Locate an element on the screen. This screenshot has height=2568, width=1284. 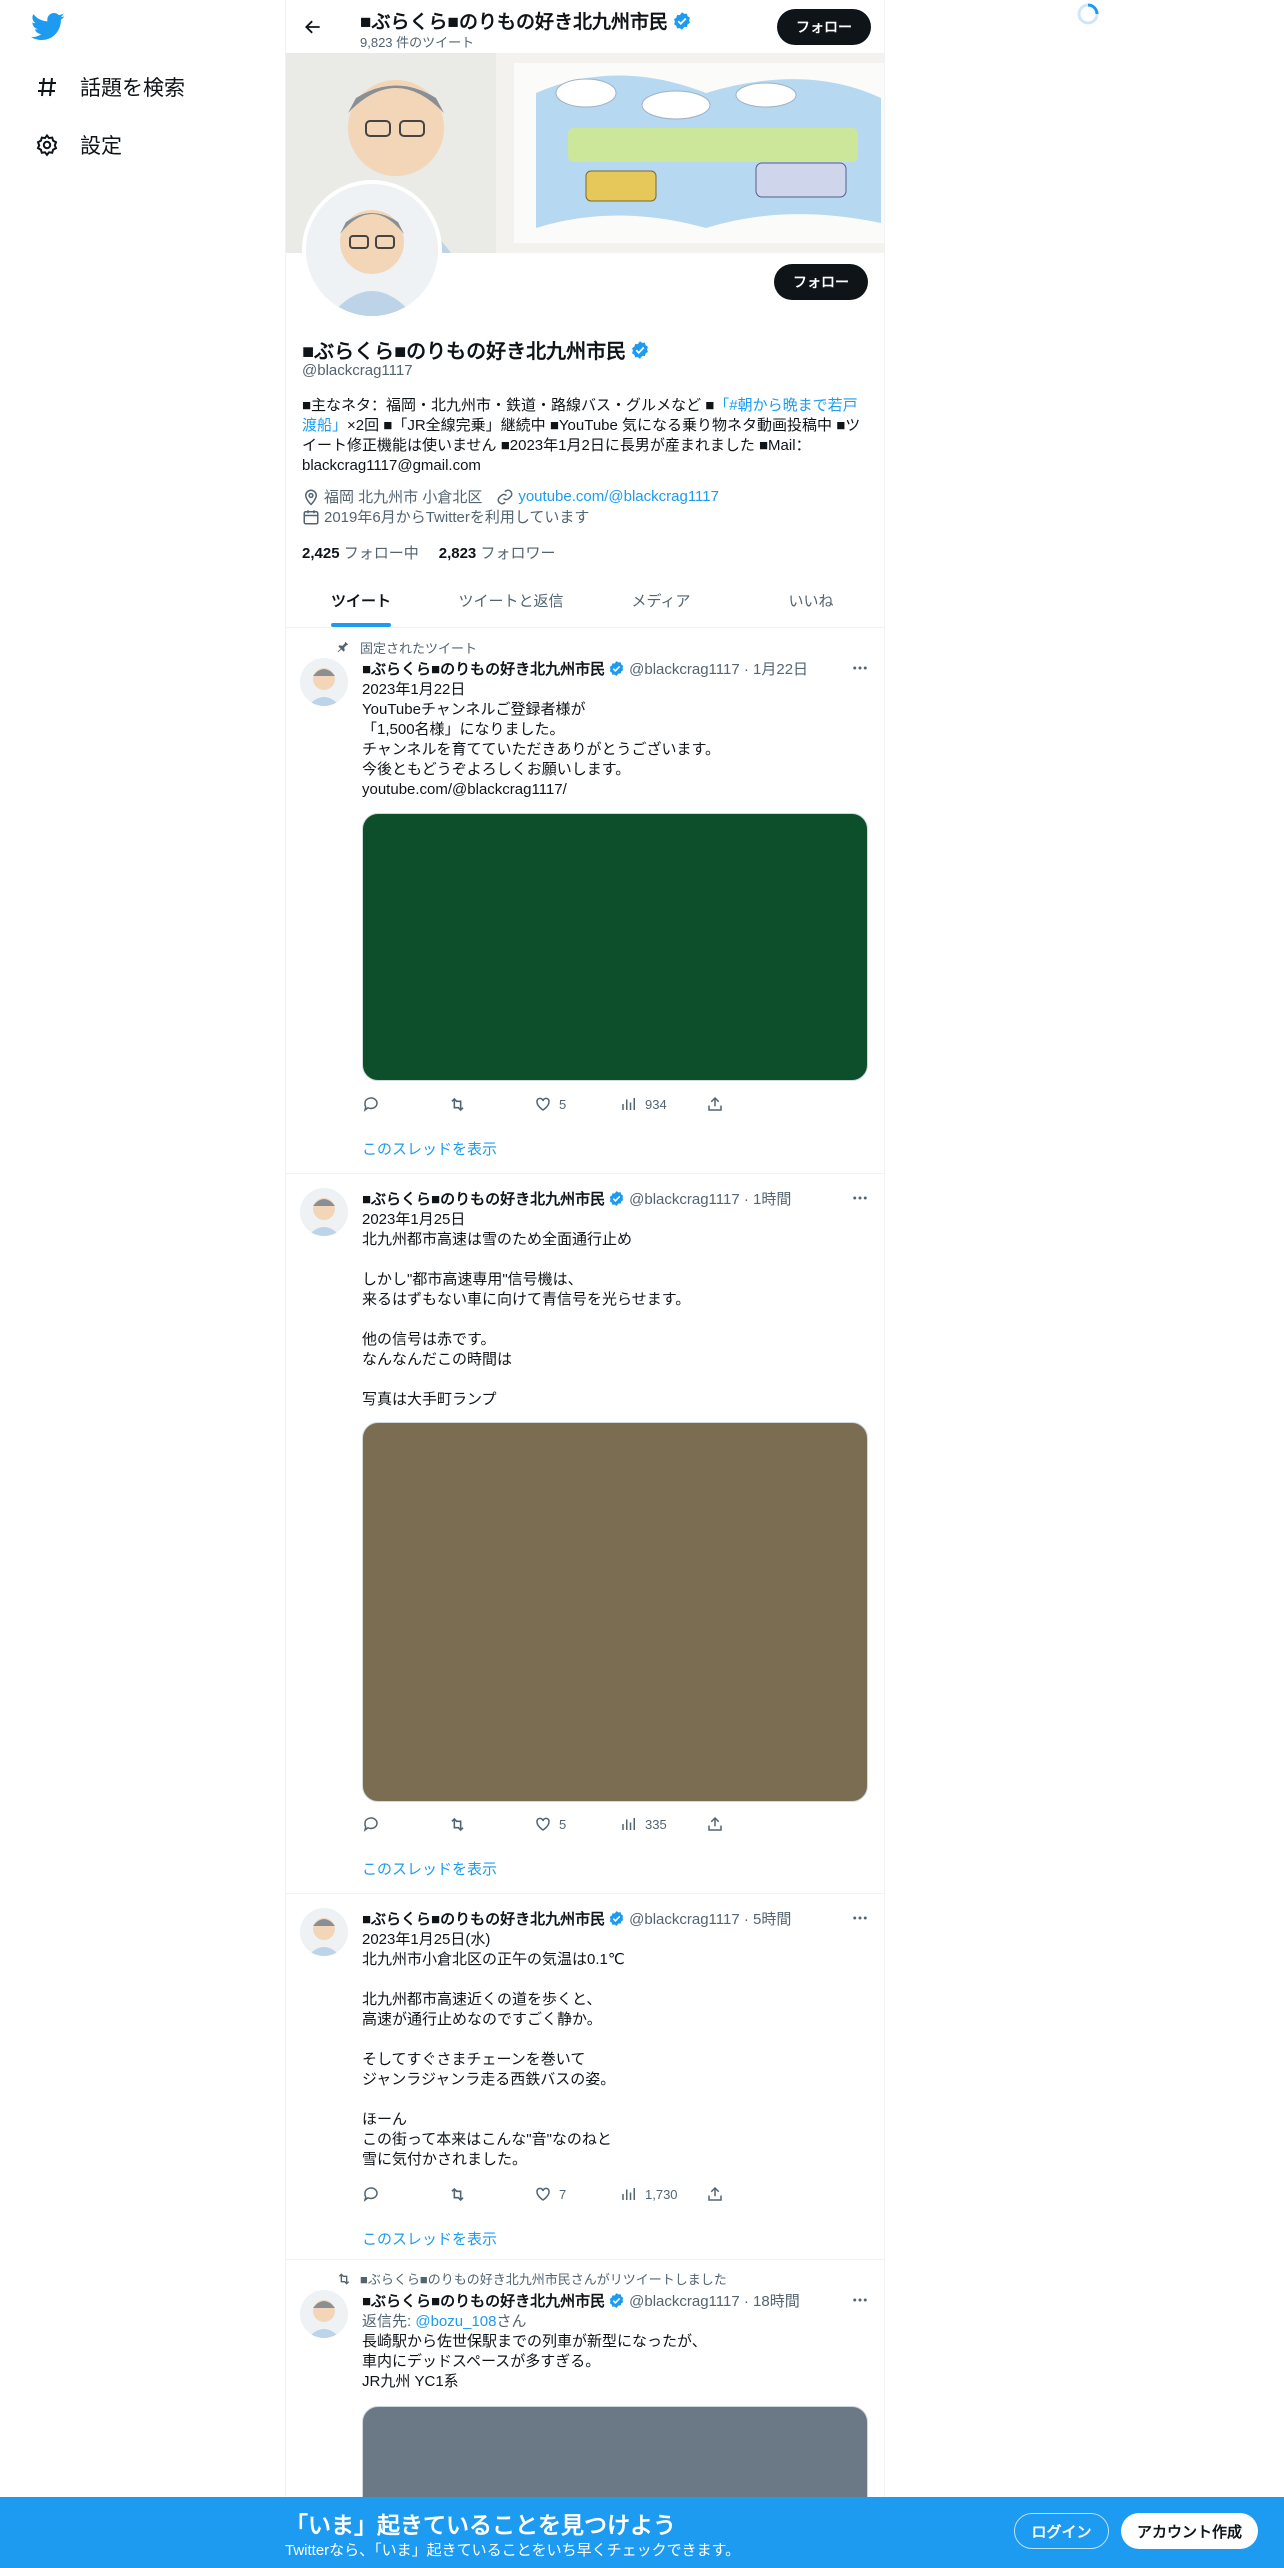
view-count: 1,730 is located at coordinates (661, 2194).